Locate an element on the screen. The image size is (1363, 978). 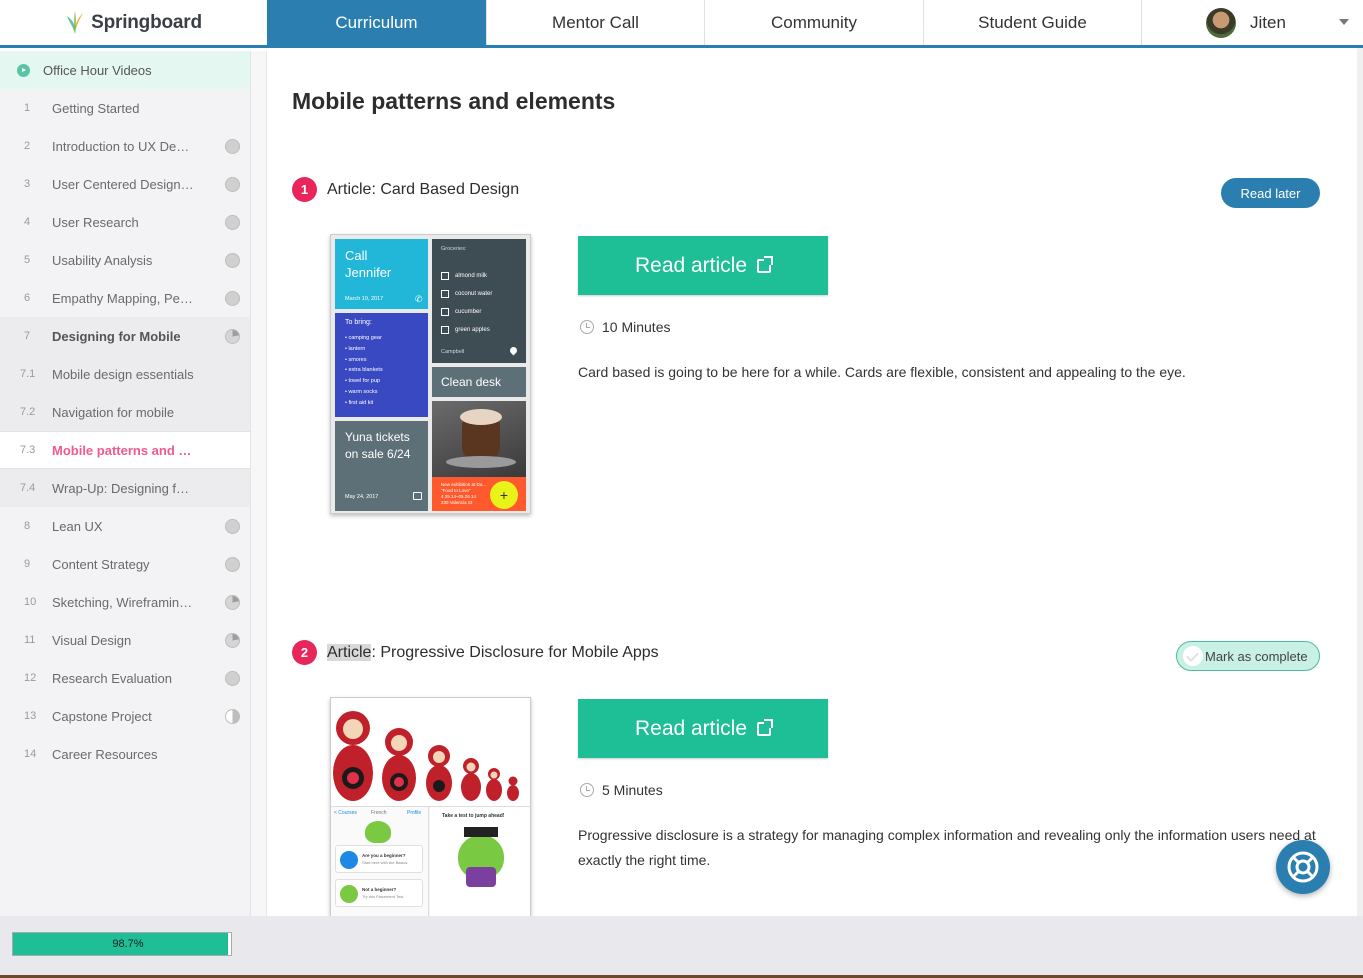
thumb-grocery-label: coconut water is located at coordinates (474, 294).